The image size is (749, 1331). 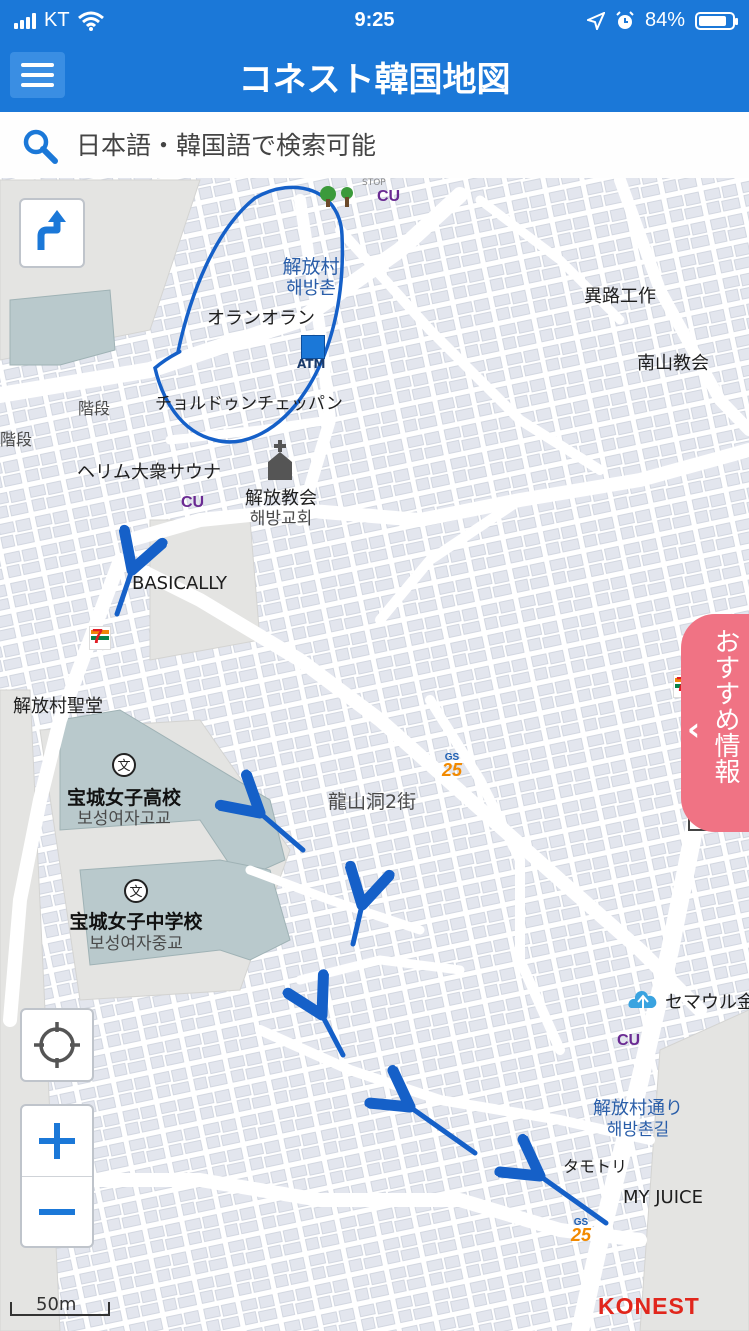 What do you see at coordinates (694, 729) in the screenshot?
I see `chevron-left-icon: ‹` at bounding box center [694, 729].